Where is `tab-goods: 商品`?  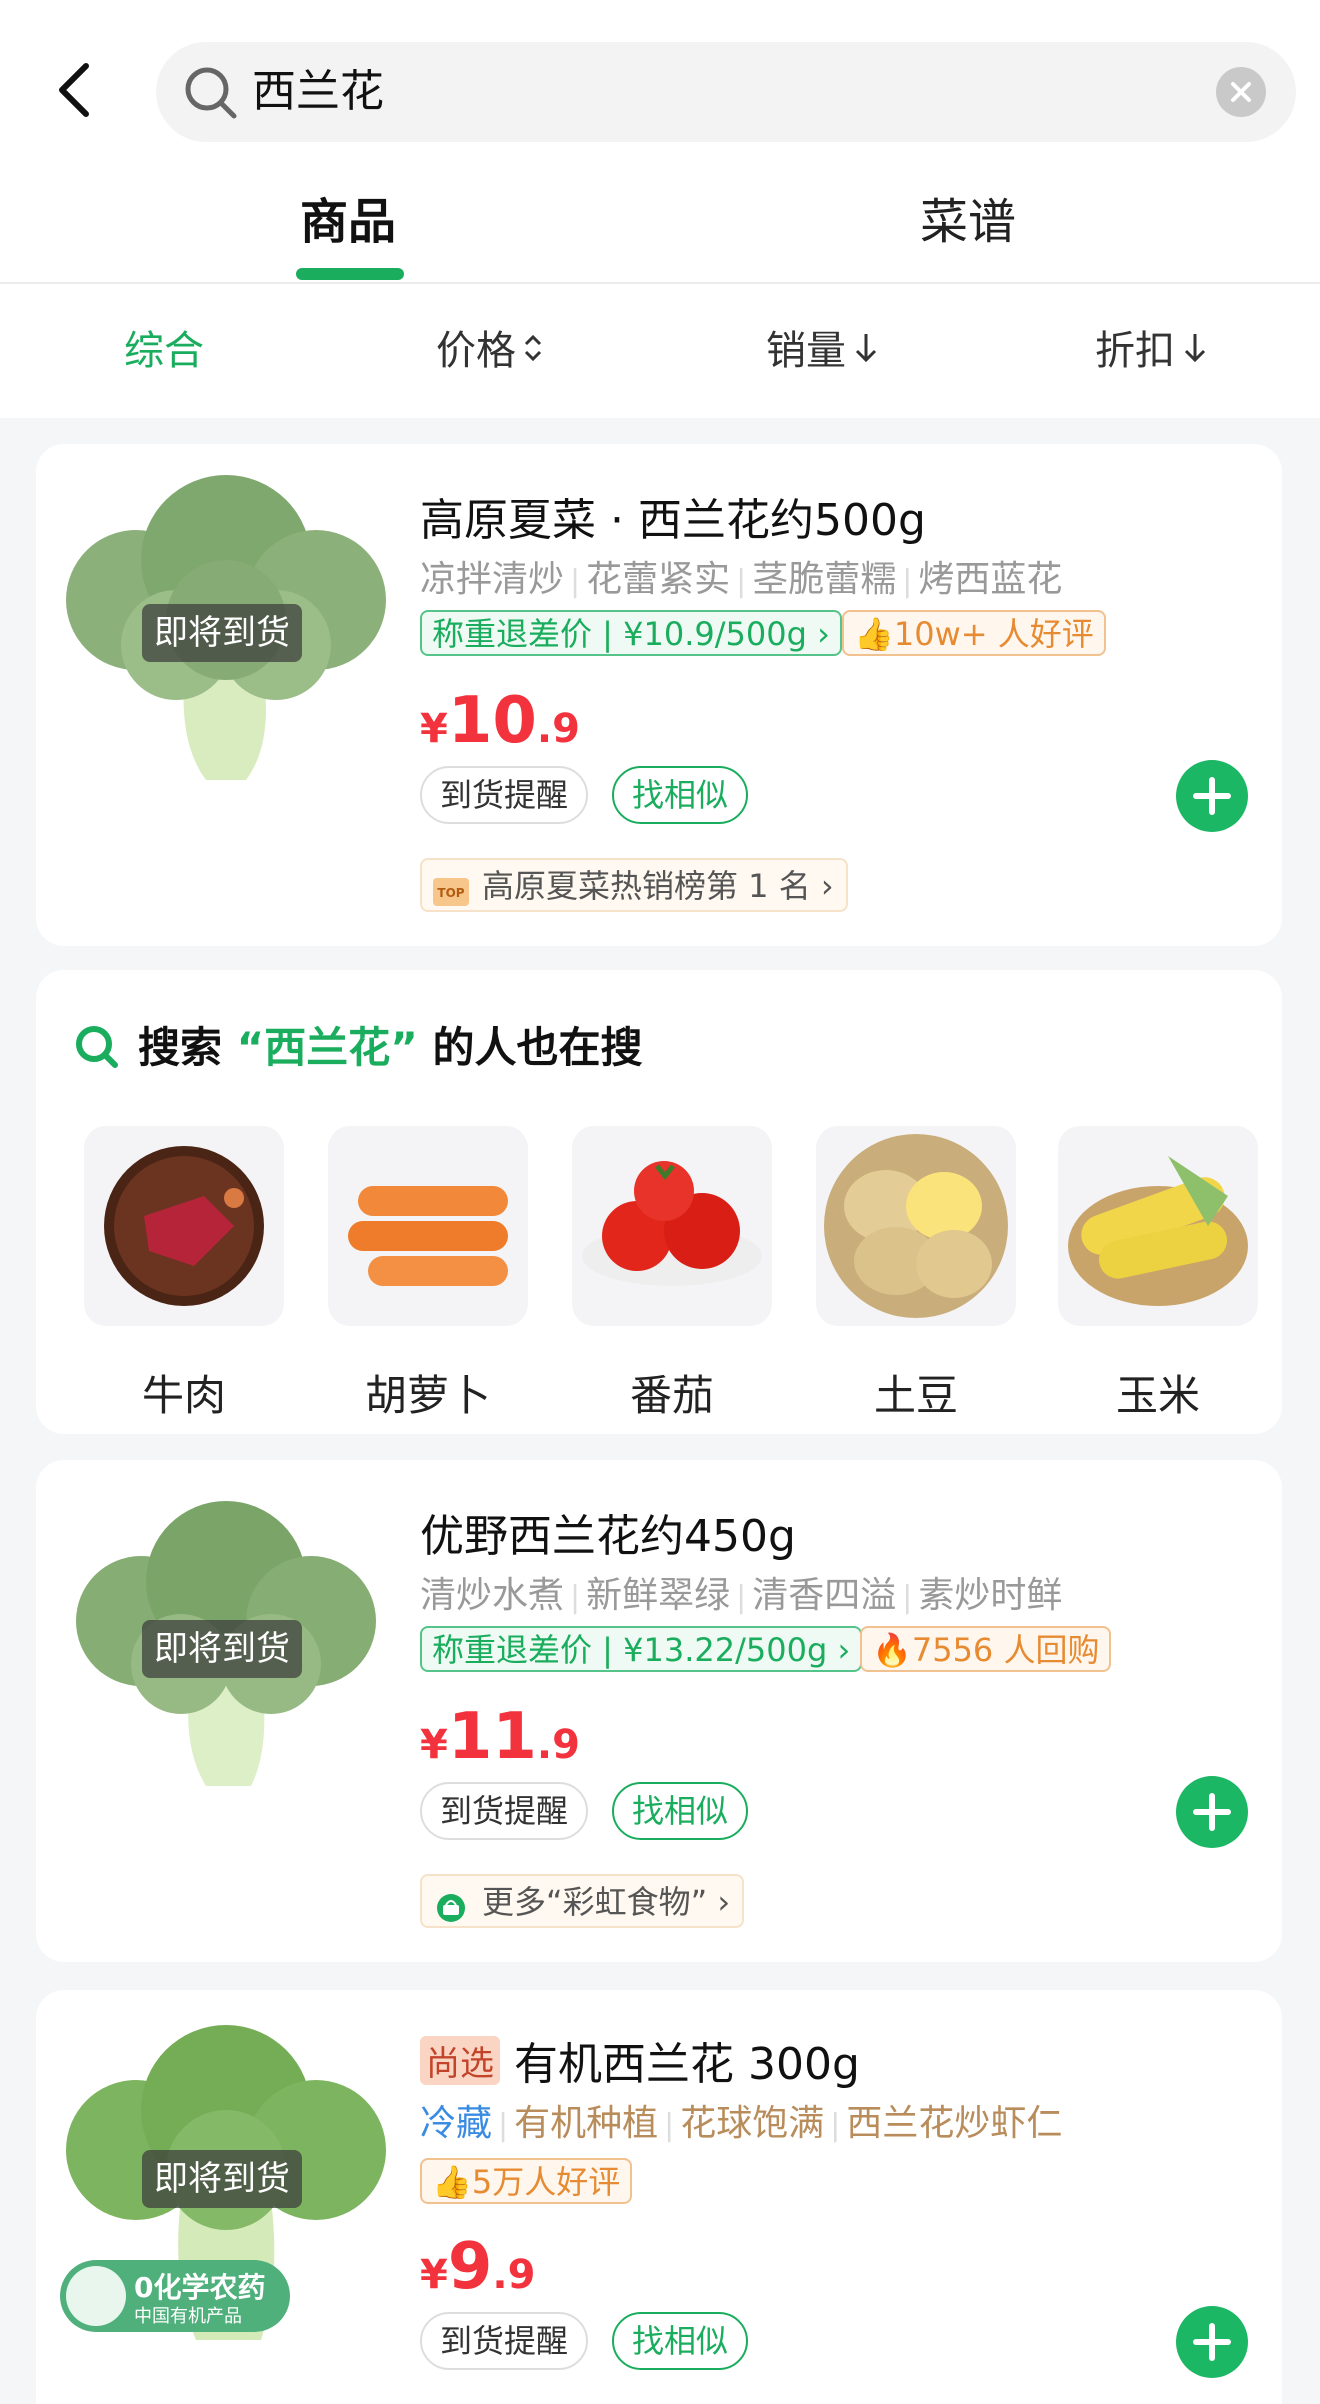
tab-goods: 商品 is located at coordinates (348, 217).